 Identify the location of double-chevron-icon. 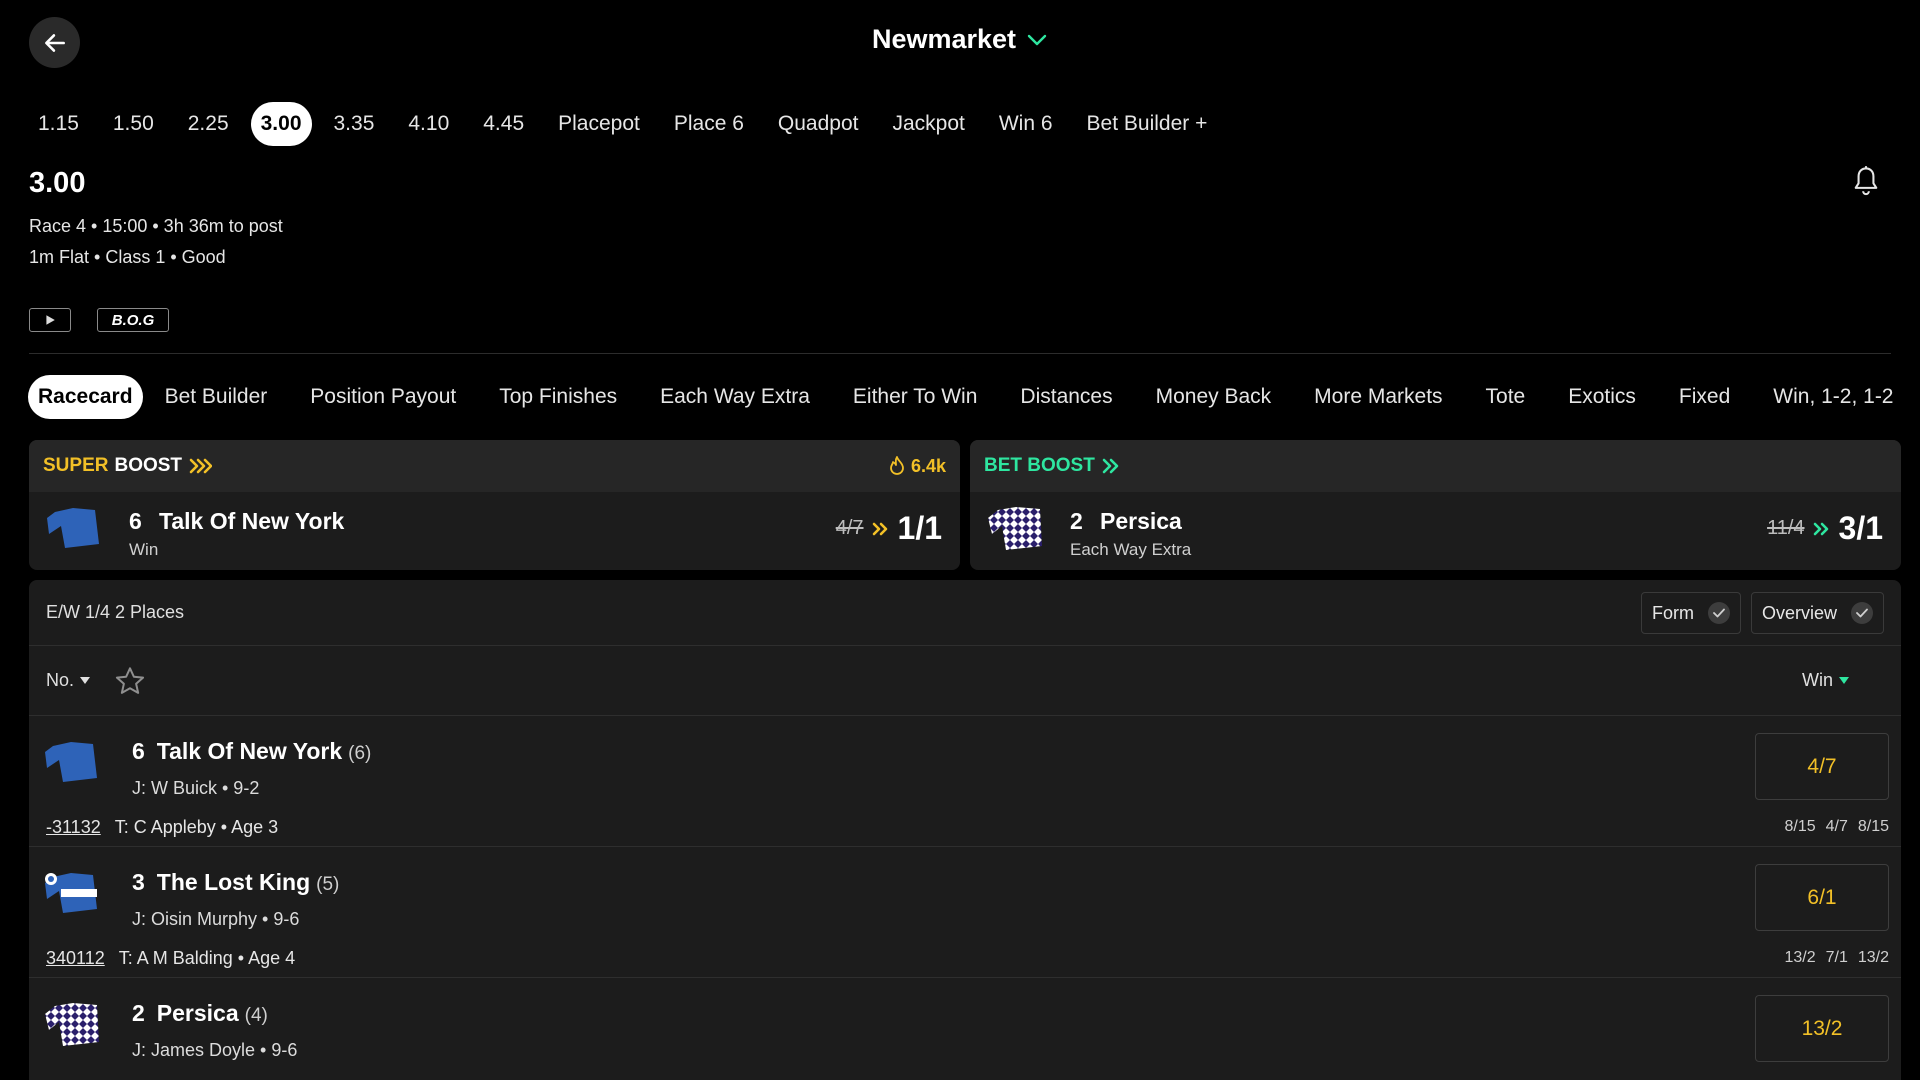
(201, 466).